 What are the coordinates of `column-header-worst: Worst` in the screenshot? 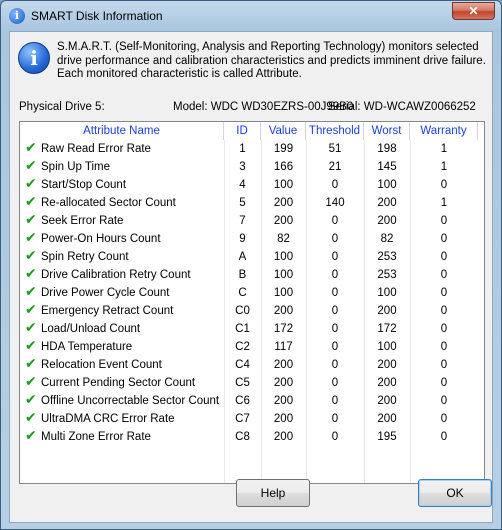 It's located at (387, 131).